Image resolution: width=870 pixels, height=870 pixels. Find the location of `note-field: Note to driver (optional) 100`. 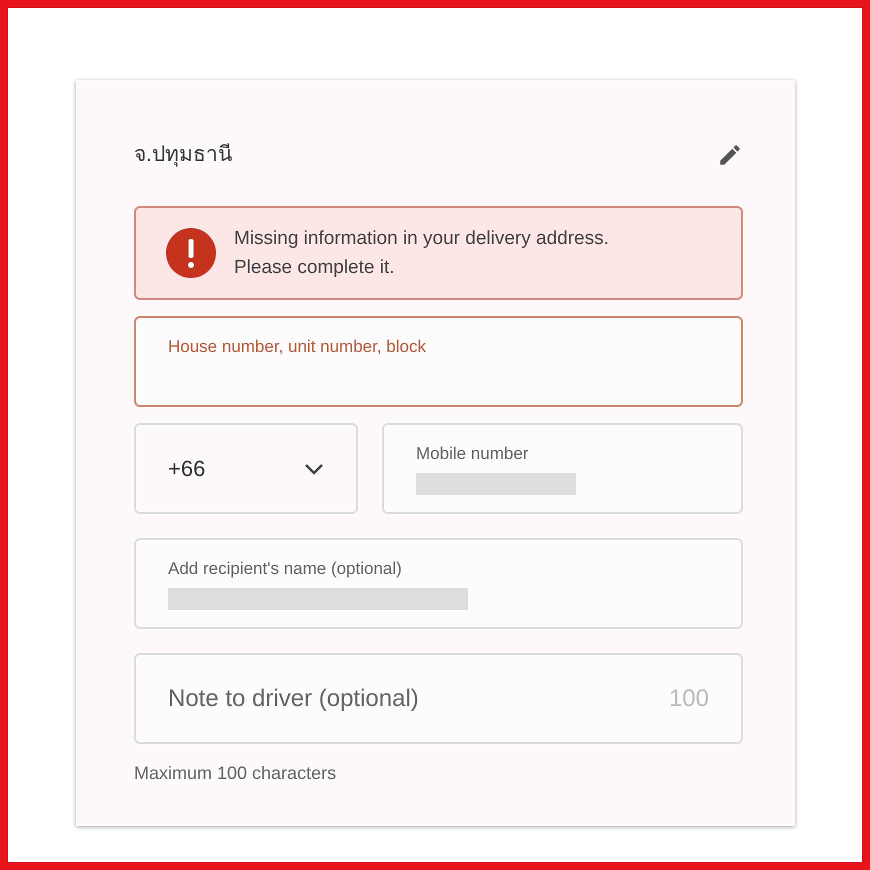

note-field: Note to driver (optional) 100 is located at coordinates (438, 698).